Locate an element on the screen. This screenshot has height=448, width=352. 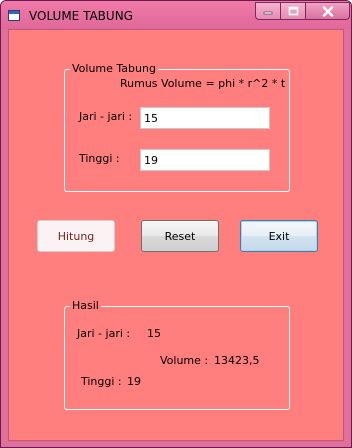
close-icon is located at coordinates (327, 11).